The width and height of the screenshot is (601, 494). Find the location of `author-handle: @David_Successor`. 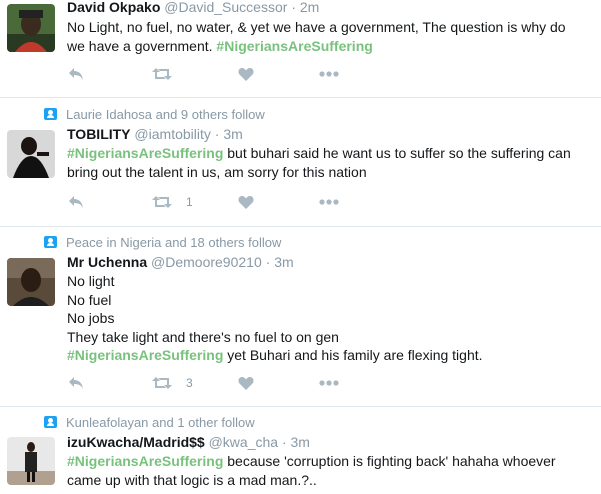

author-handle: @David_Successor is located at coordinates (225, 7).